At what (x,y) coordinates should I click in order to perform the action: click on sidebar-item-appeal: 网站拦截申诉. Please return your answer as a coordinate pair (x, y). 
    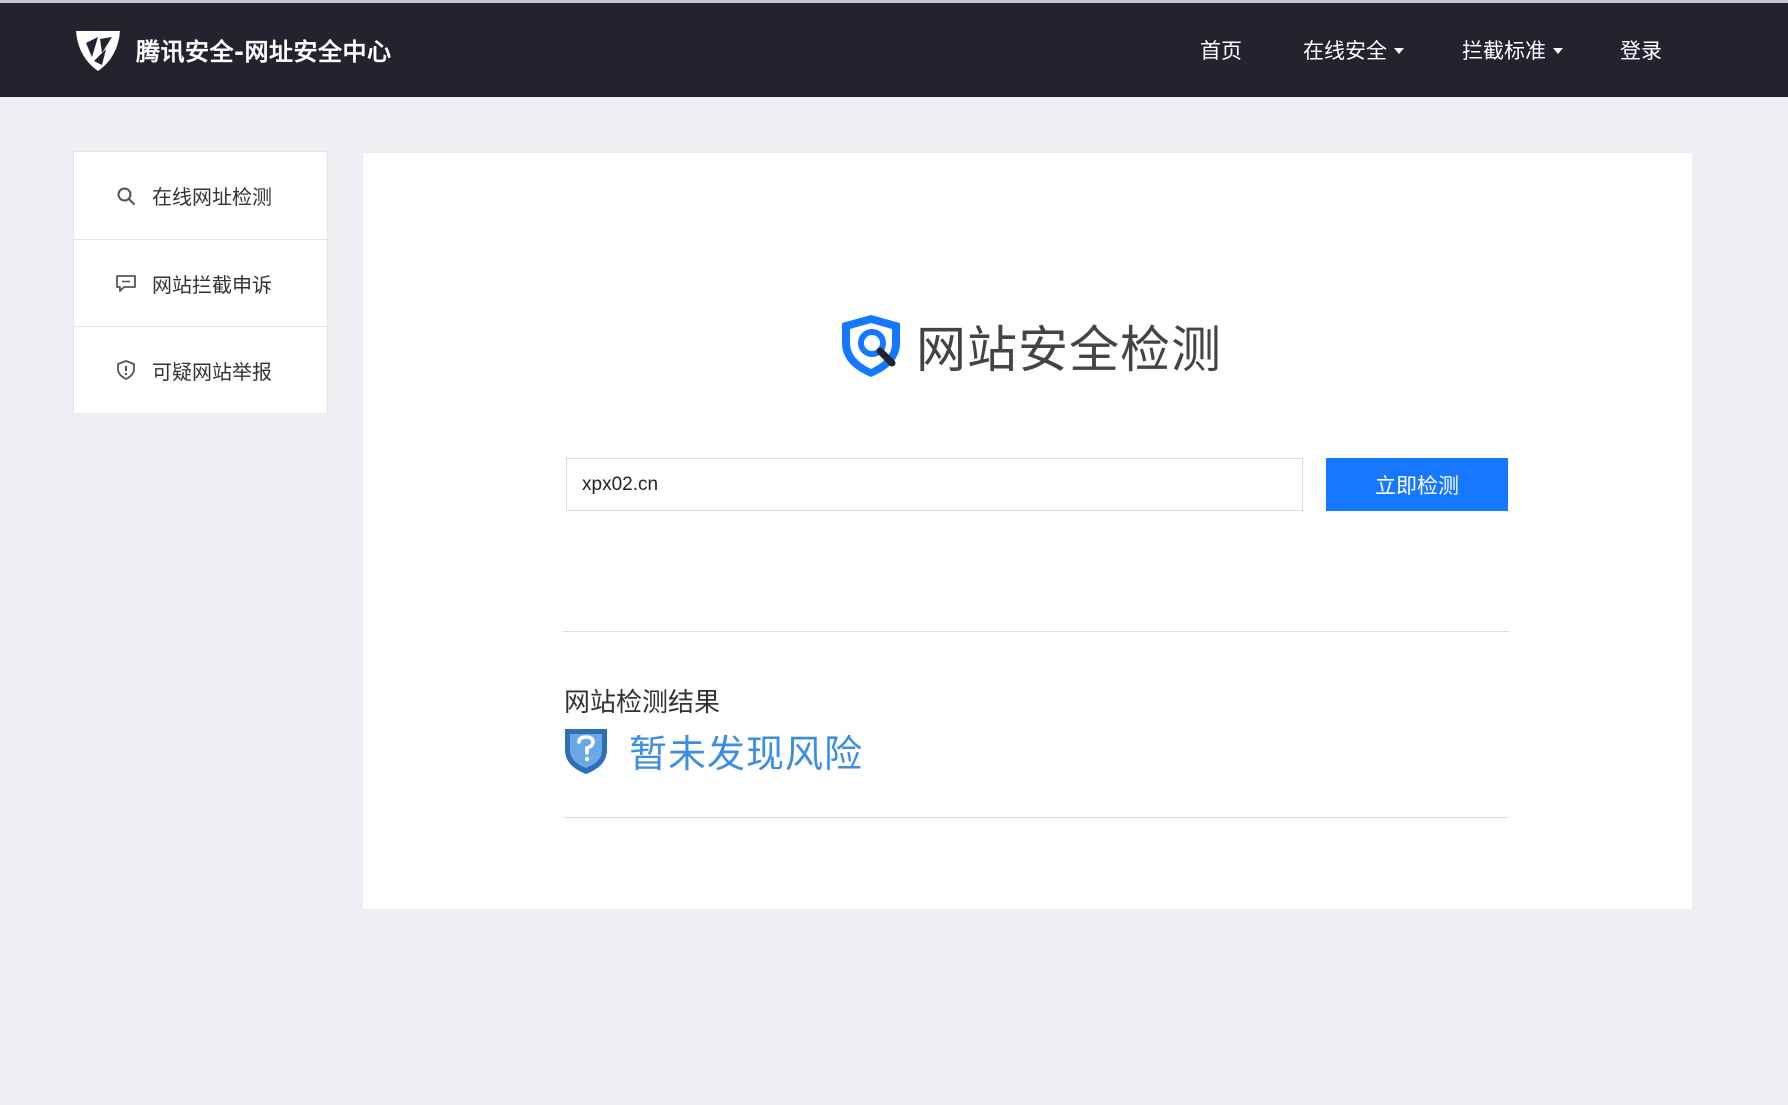
    Looking at the image, I should click on (200, 282).